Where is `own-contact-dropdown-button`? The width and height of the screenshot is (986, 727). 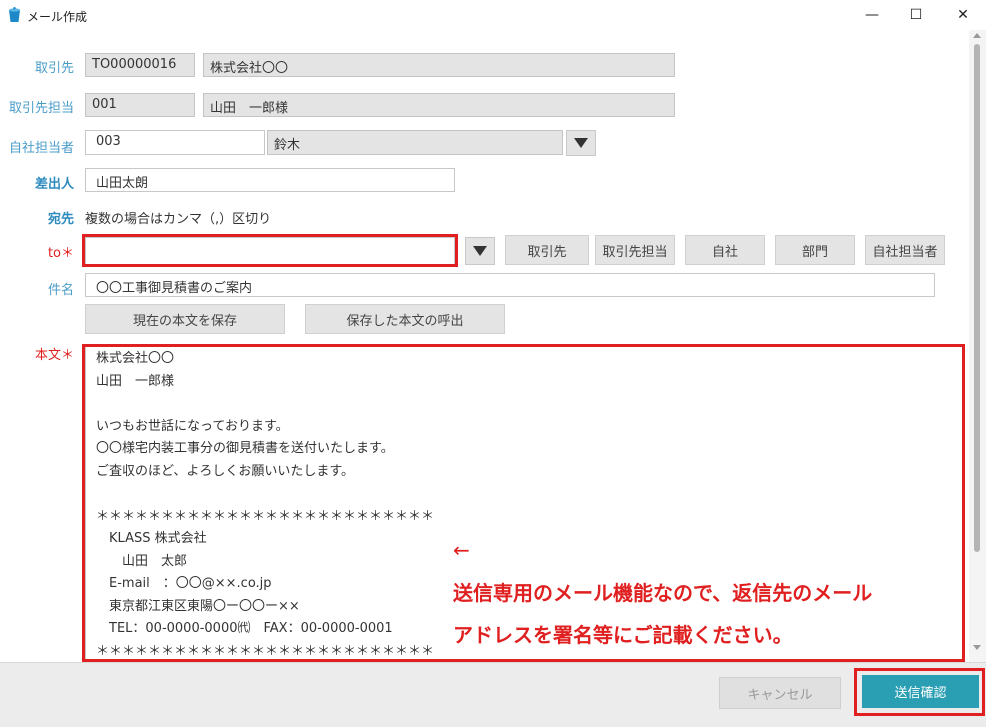 own-contact-dropdown-button is located at coordinates (581, 143).